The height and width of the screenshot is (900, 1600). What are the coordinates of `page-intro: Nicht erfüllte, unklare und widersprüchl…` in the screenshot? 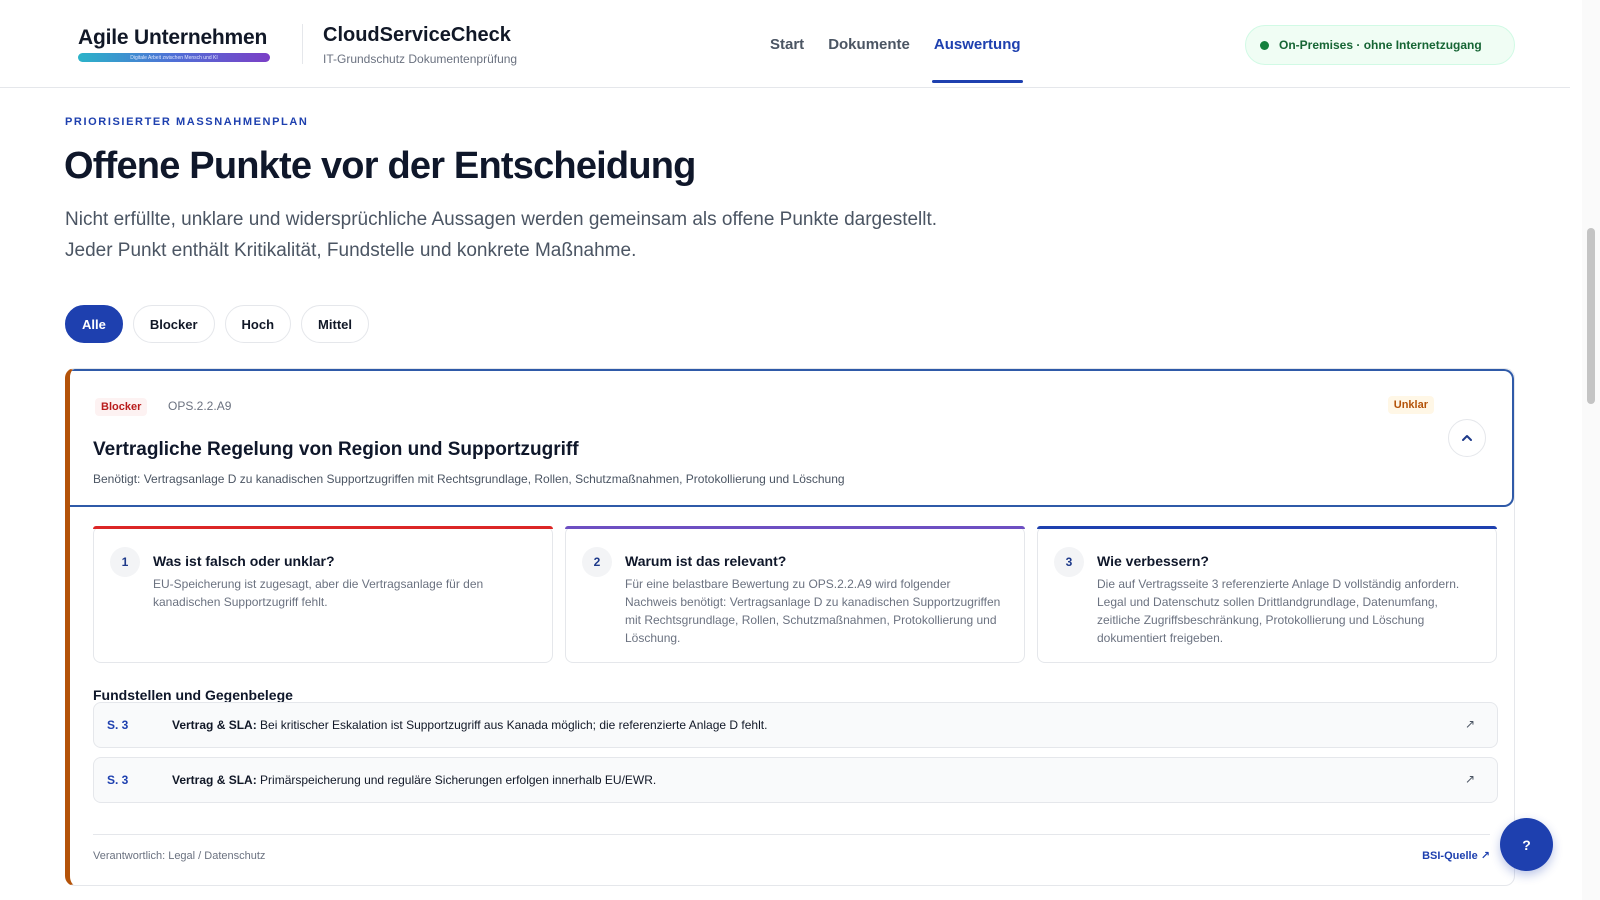 It's located at (501, 235).